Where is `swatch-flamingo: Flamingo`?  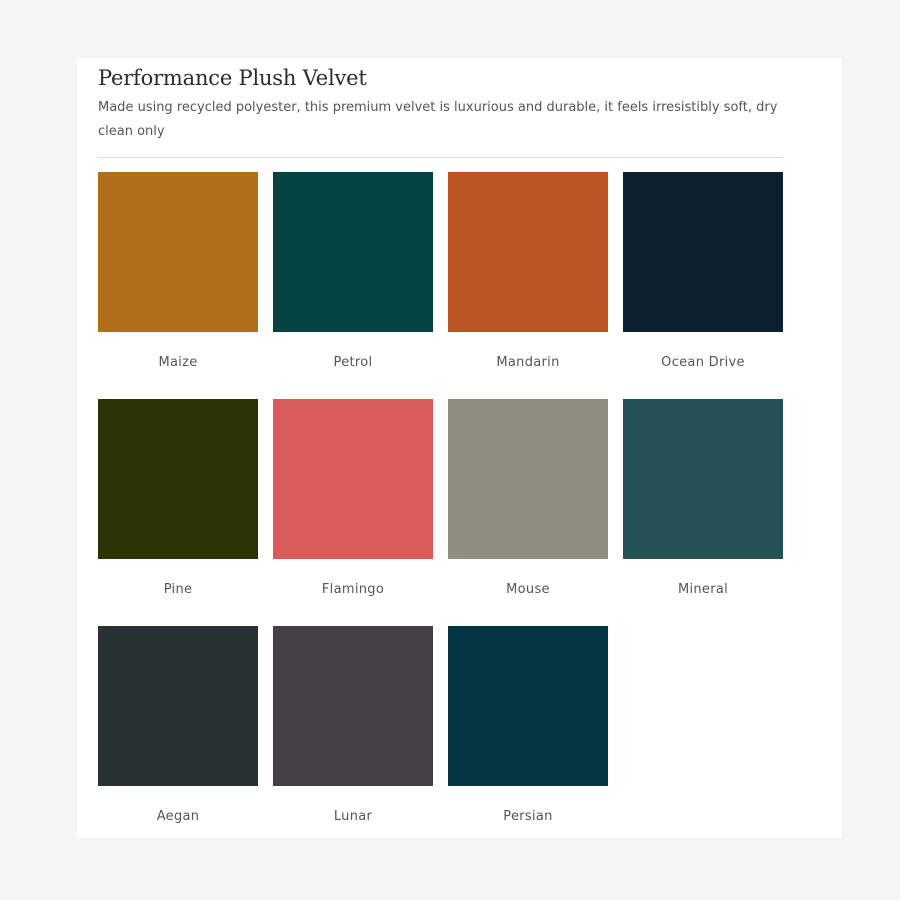 swatch-flamingo: Flamingo is located at coordinates (353, 512).